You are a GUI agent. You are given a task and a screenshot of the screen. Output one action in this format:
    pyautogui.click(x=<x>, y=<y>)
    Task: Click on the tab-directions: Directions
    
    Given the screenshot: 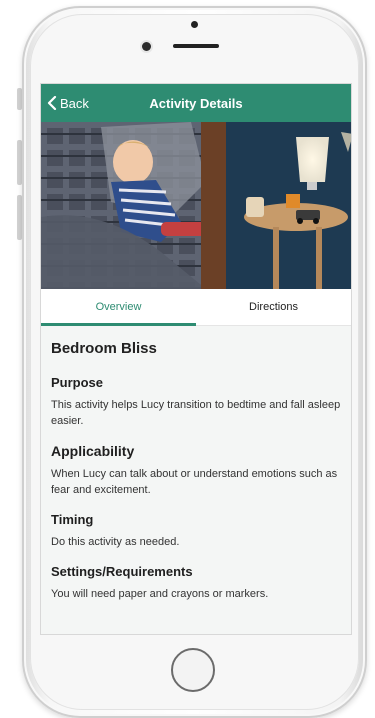 What is the action you would take?
    pyautogui.click(x=273, y=307)
    